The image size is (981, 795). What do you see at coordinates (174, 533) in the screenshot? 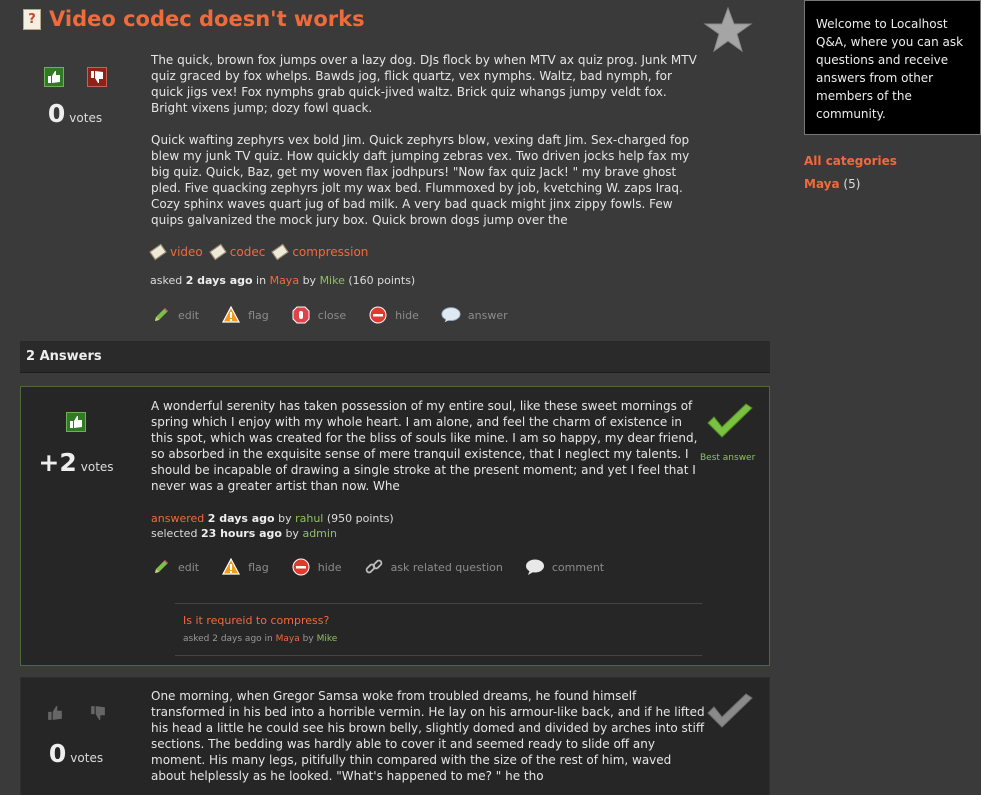
I see `selected-label: selected` at bounding box center [174, 533].